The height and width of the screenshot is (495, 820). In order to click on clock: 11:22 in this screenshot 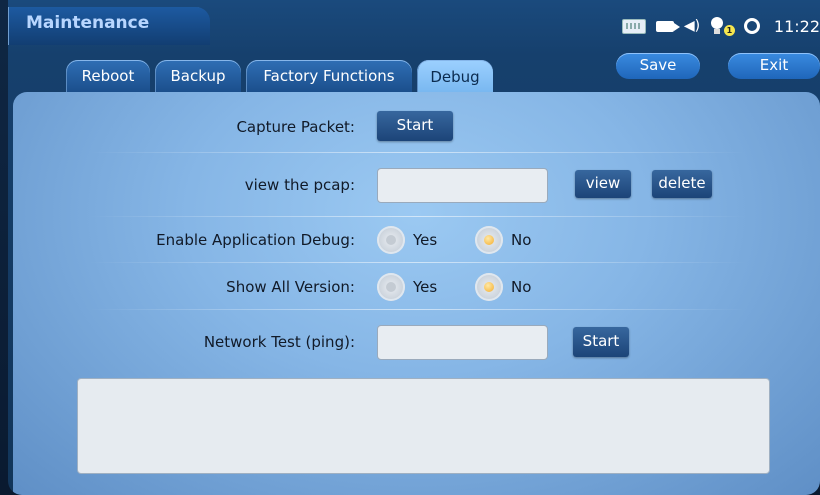, I will do `click(796, 26)`.